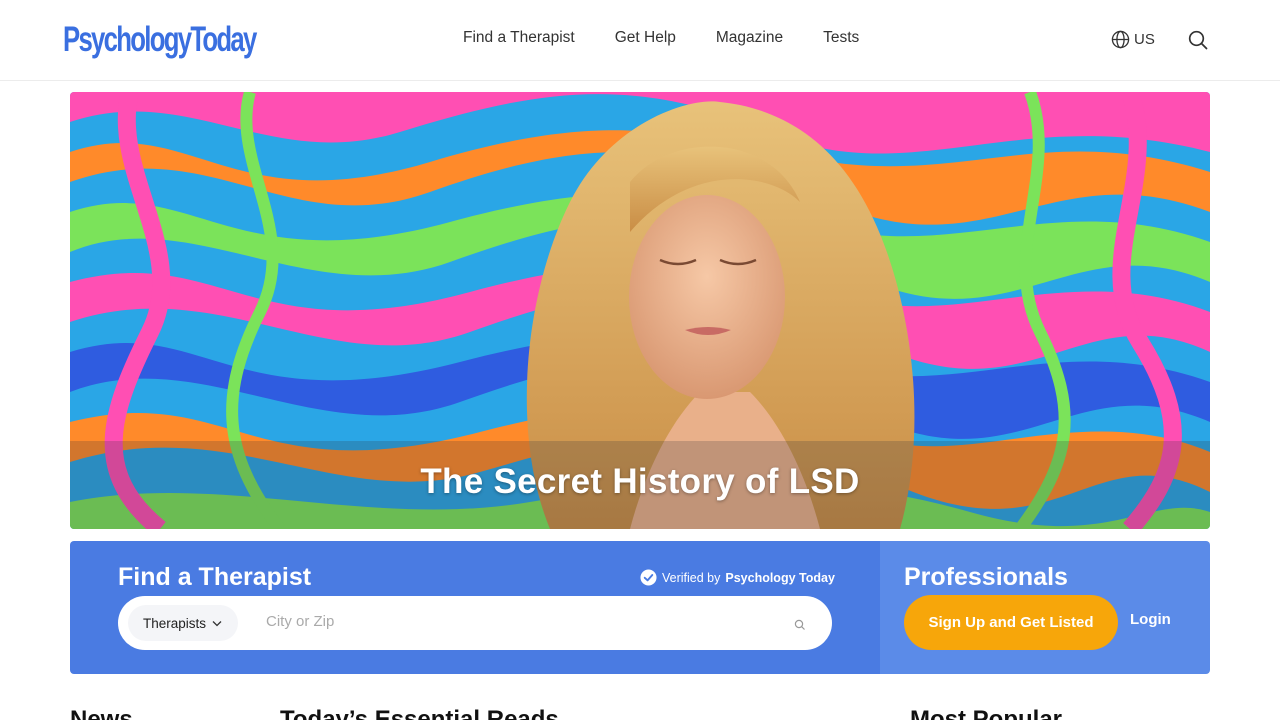 The width and height of the screenshot is (1280, 720). Describe the element at coordinates (160, 38) in the screenshot. I see `logo-text: PsychologyToday` at that location.